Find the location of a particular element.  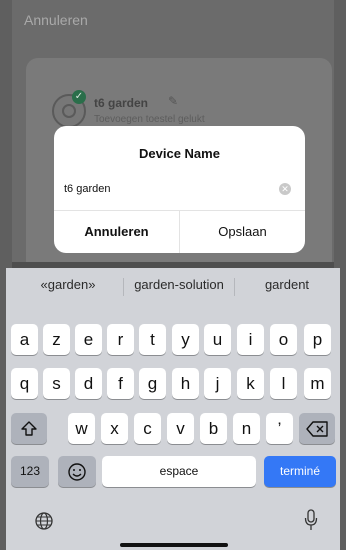

key-g: g is located at coordinates (152, 383).